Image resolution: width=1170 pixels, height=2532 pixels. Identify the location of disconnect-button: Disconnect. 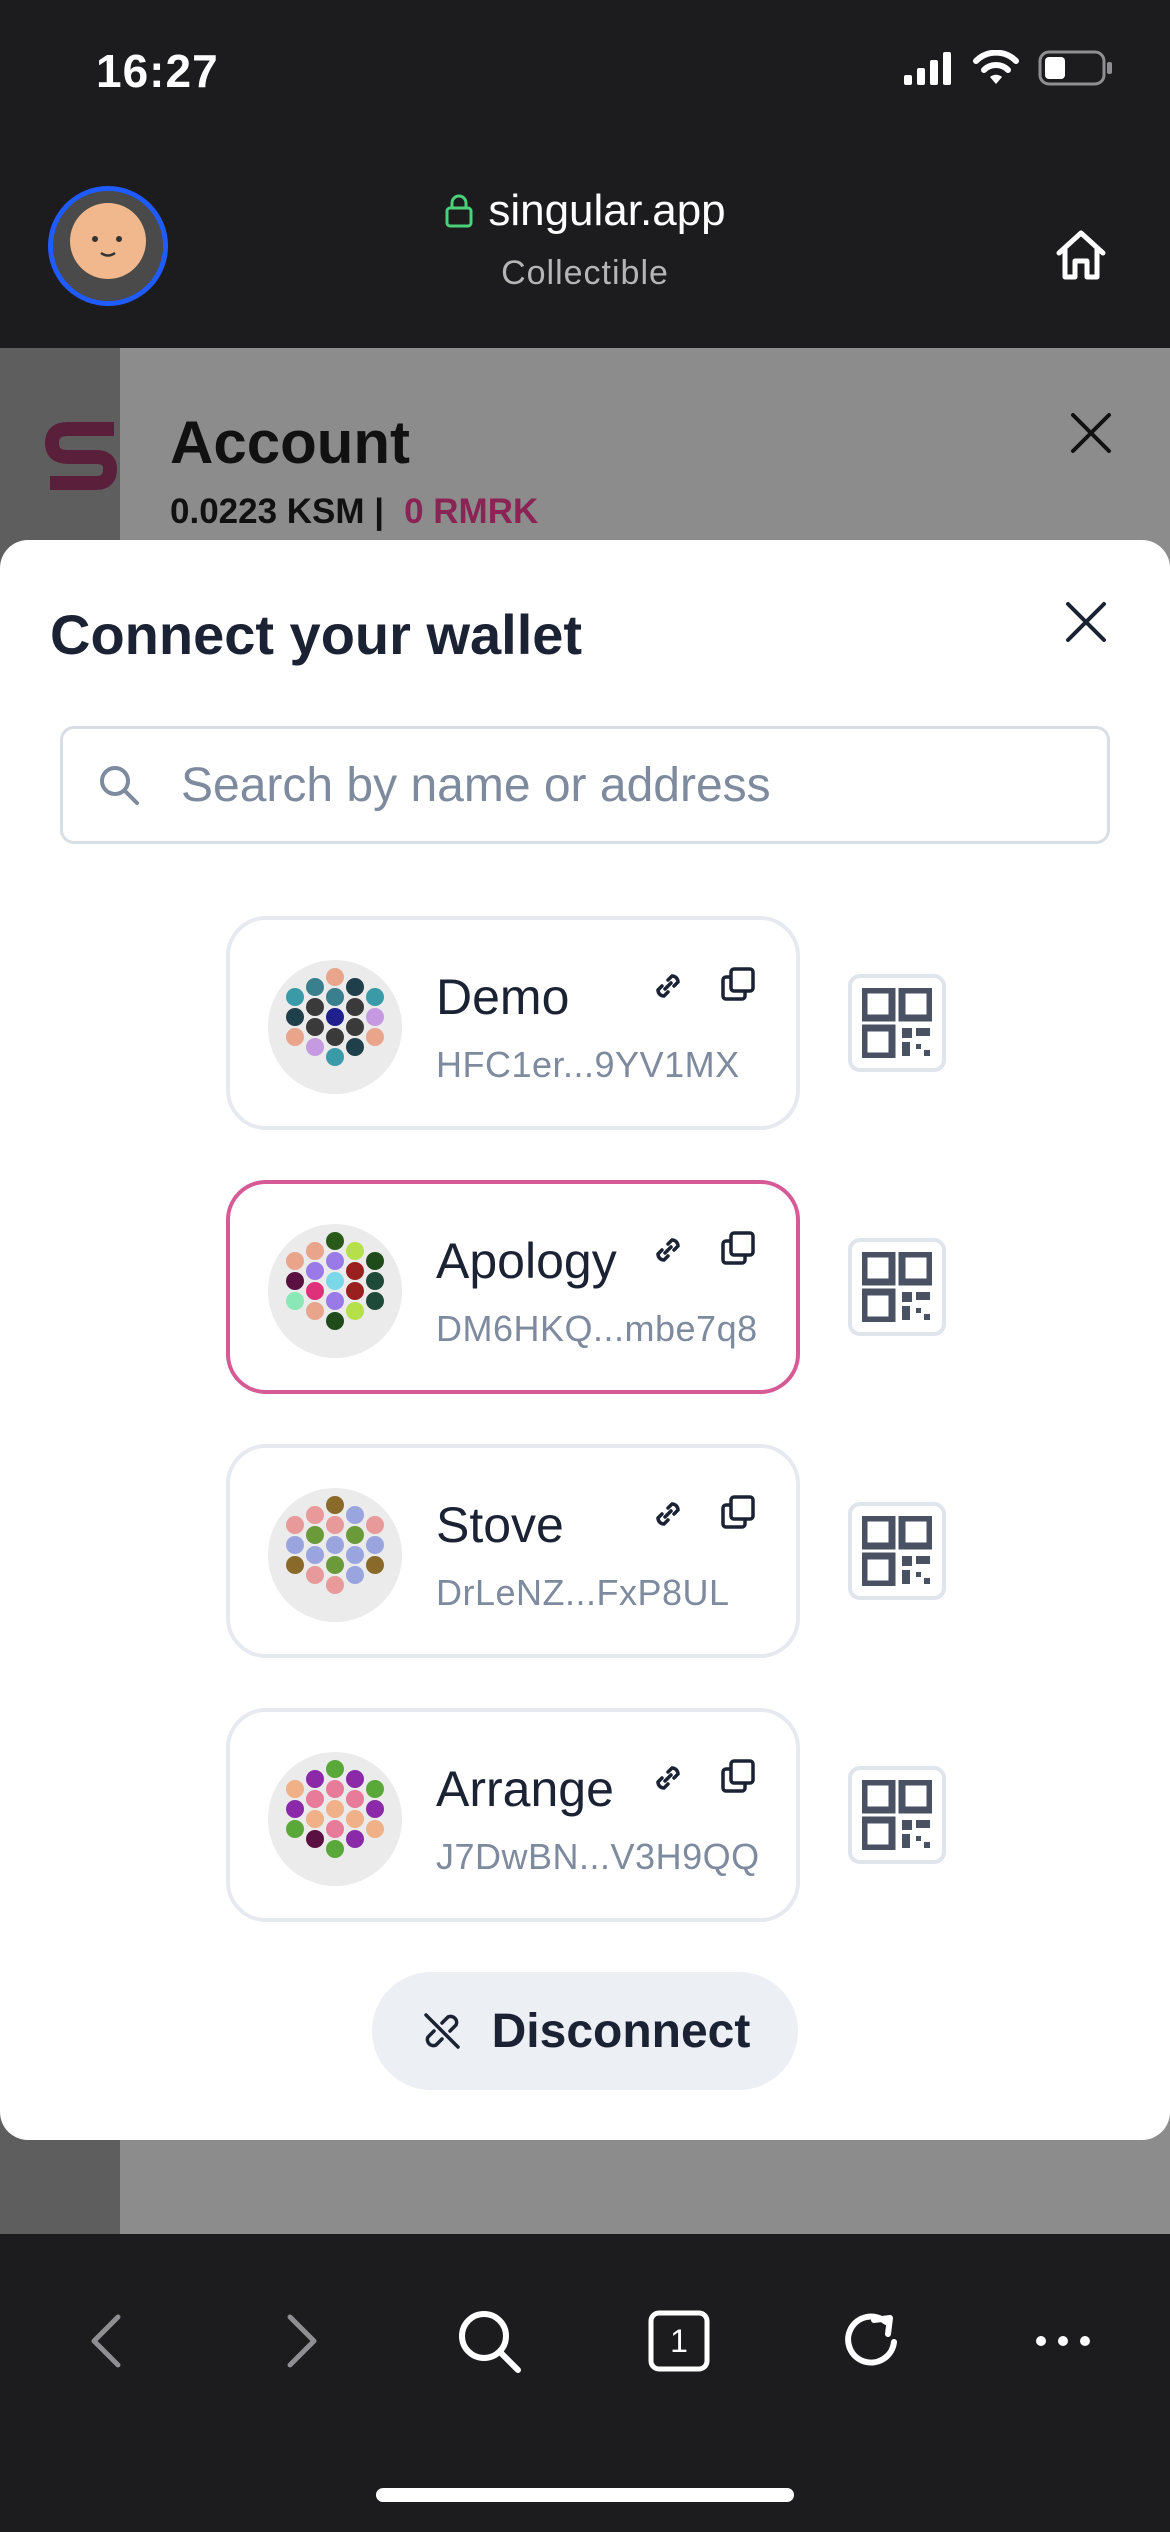
(585, 2031).